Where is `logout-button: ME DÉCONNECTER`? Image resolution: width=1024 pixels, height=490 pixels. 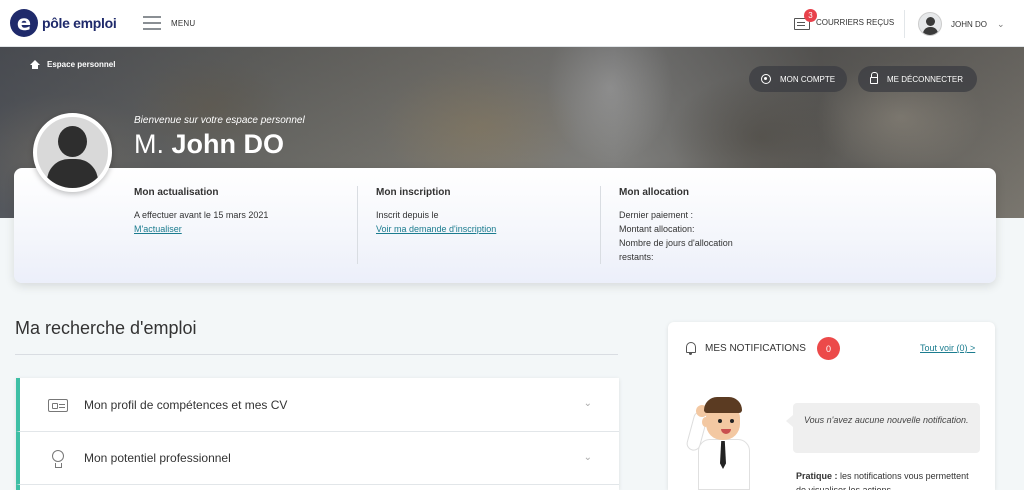
logout-button: ME DÉCONNECTER is located at coordinates (918, 79).